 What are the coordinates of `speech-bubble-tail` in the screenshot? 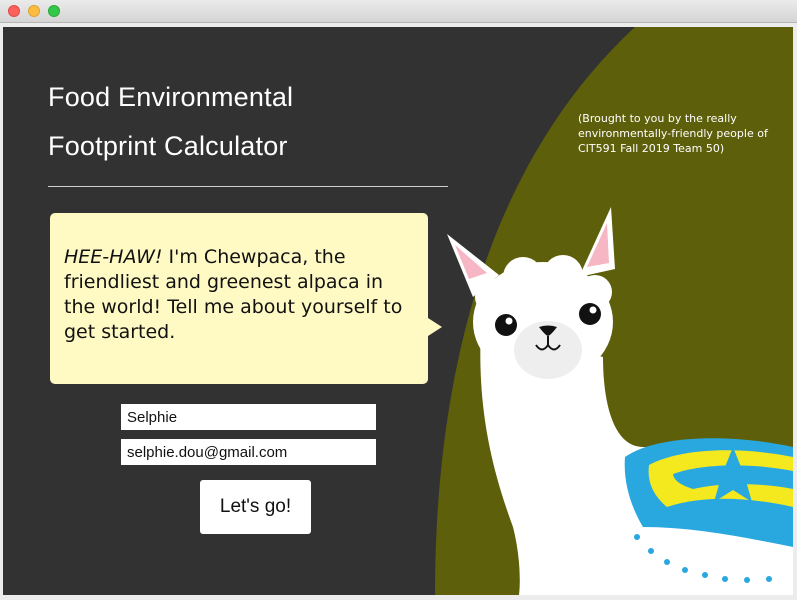 It's located at (435, 327).